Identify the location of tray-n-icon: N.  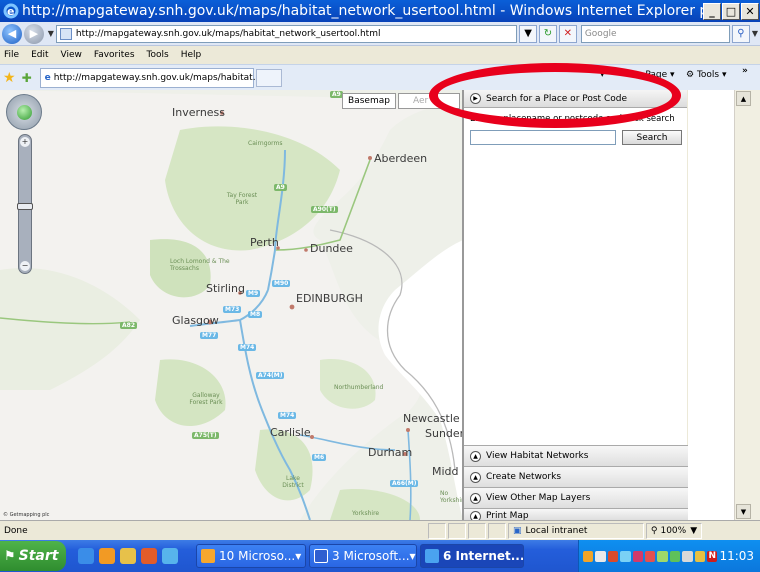
(712, 556).